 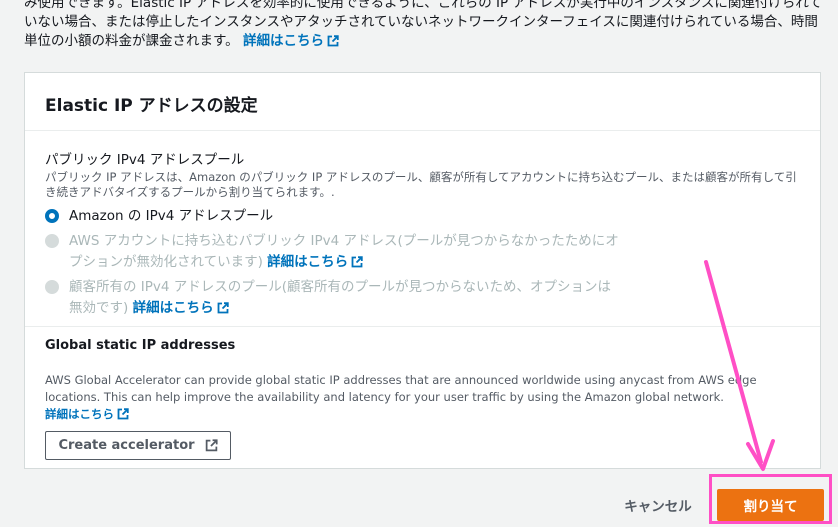 I want to click on panel-header: Elastic IP アドレスの設定, so click(x=422, y=102).